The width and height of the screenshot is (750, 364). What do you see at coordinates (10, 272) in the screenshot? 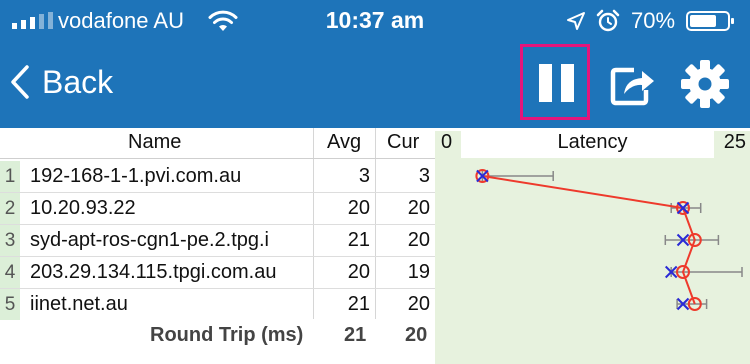
I see `row-index: 4` at bounding box center [10, 272].